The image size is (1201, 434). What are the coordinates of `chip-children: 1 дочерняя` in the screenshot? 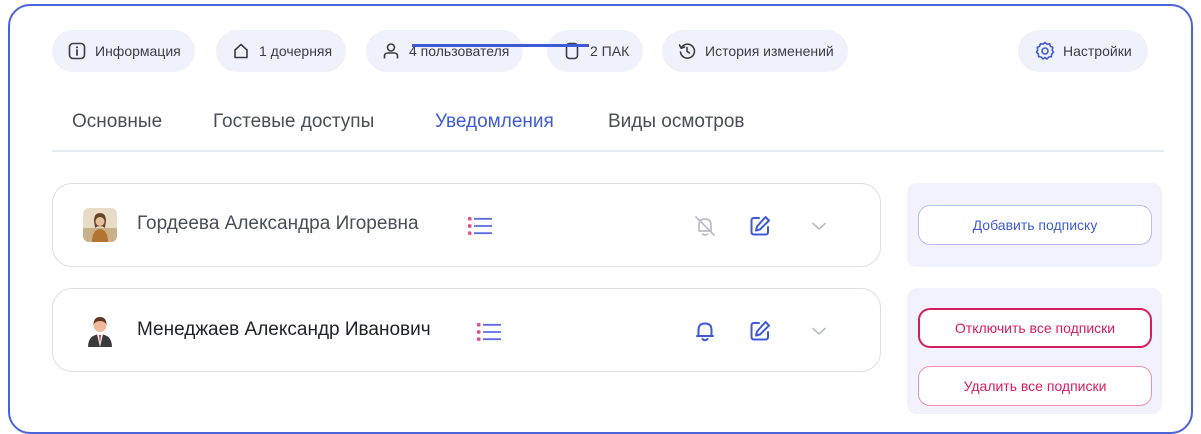 It's located at (281, 51).